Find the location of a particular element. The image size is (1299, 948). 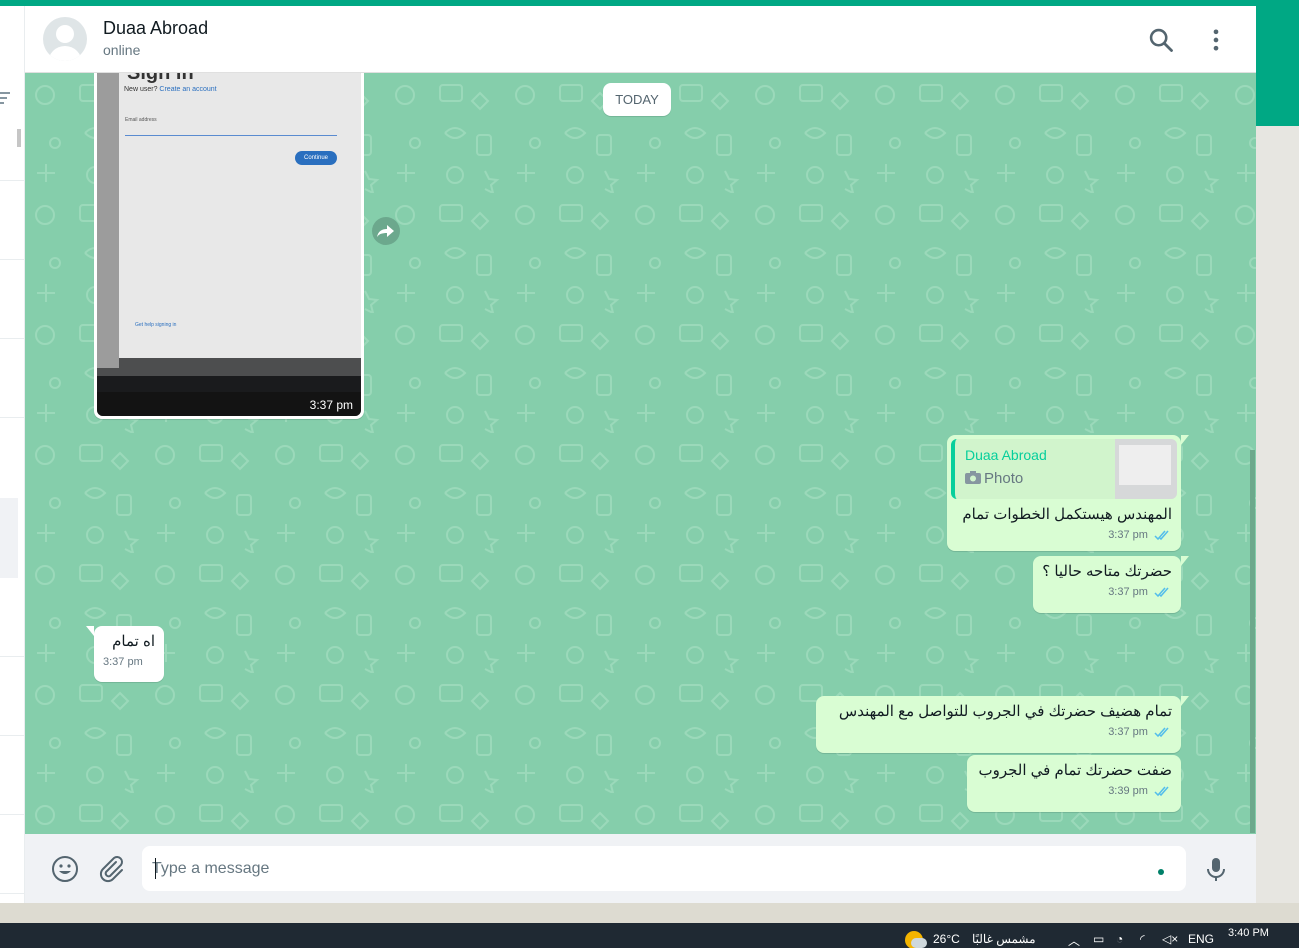

photo-edge is located at coordinates (108, 220).